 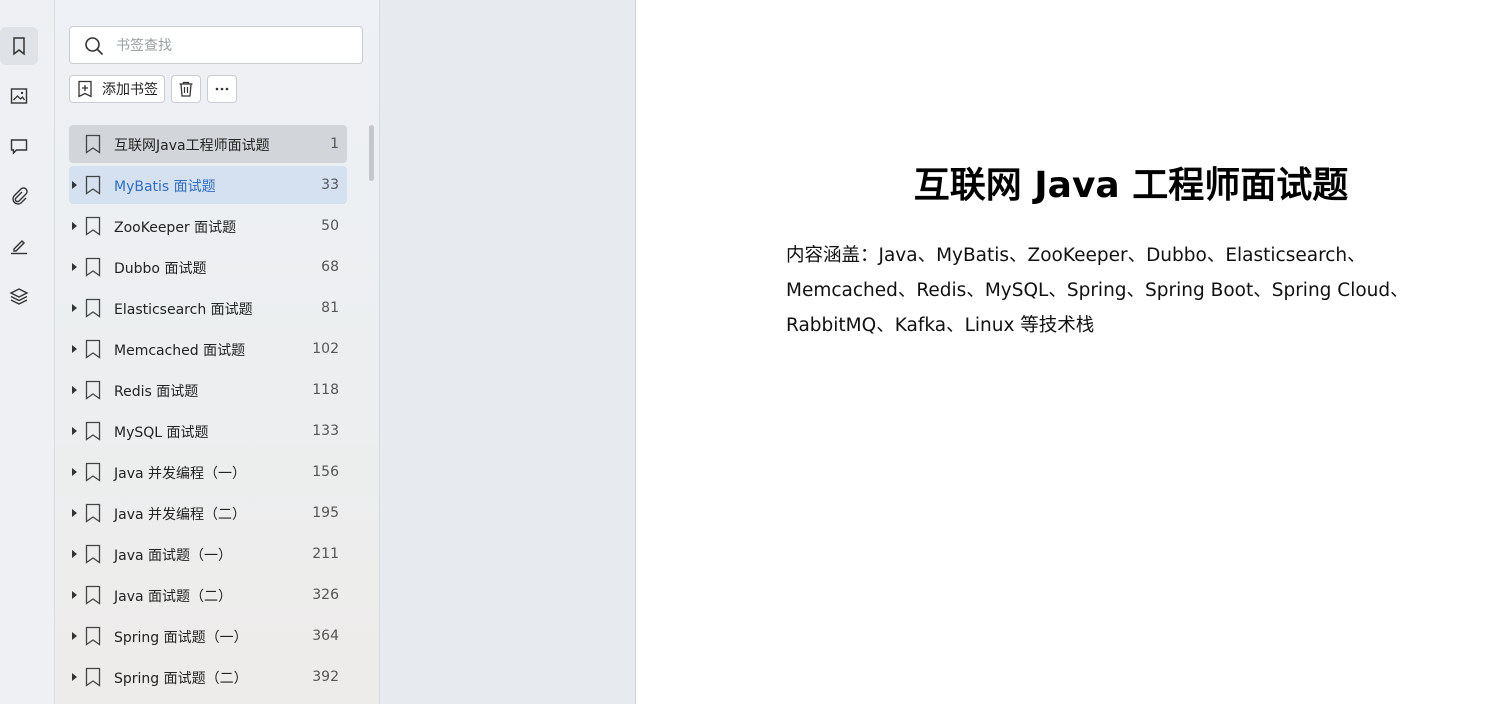 I want to click on trash-icon, so click(x=186, y=89).